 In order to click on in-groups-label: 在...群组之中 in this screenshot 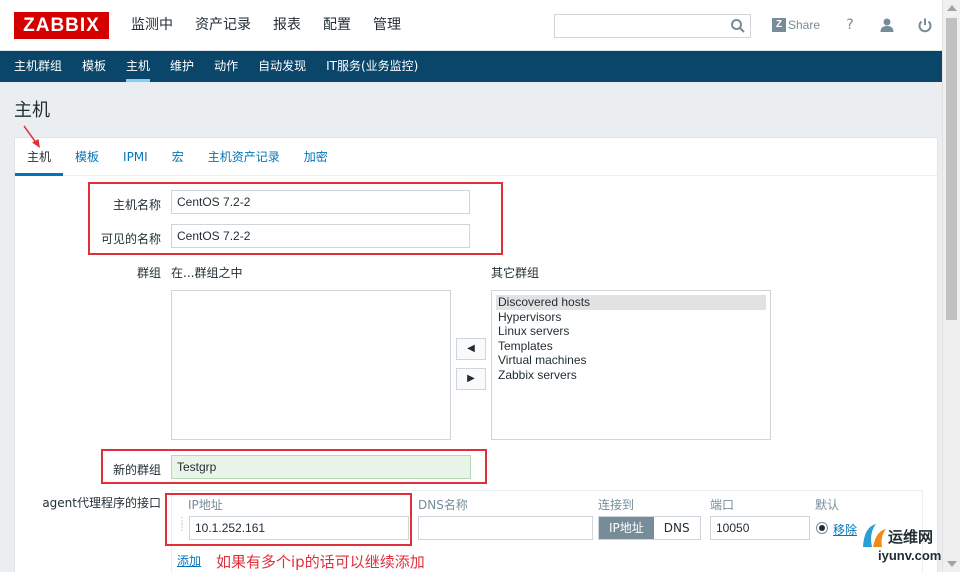, I will do `click(207, 273)`.